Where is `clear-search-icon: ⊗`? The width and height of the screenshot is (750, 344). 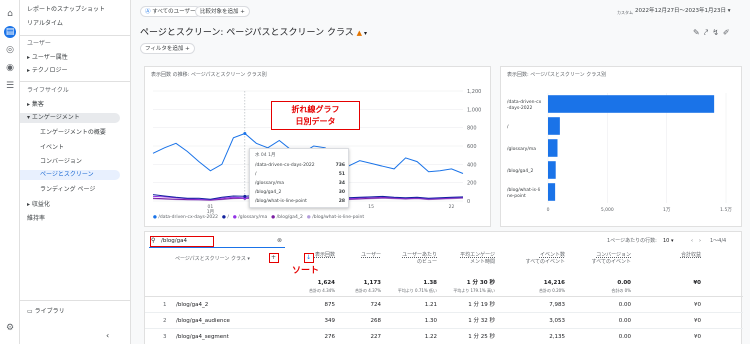 clear-search-icon: ⊗ is located at coordinates (279, 240).